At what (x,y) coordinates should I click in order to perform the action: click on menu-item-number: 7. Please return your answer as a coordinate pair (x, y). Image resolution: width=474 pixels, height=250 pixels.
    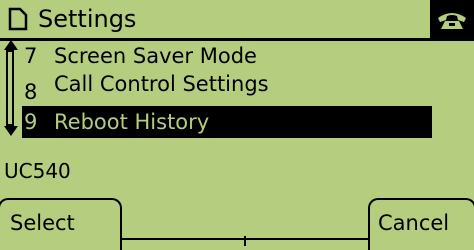
    Looking at the image, I should click on (31, 56).